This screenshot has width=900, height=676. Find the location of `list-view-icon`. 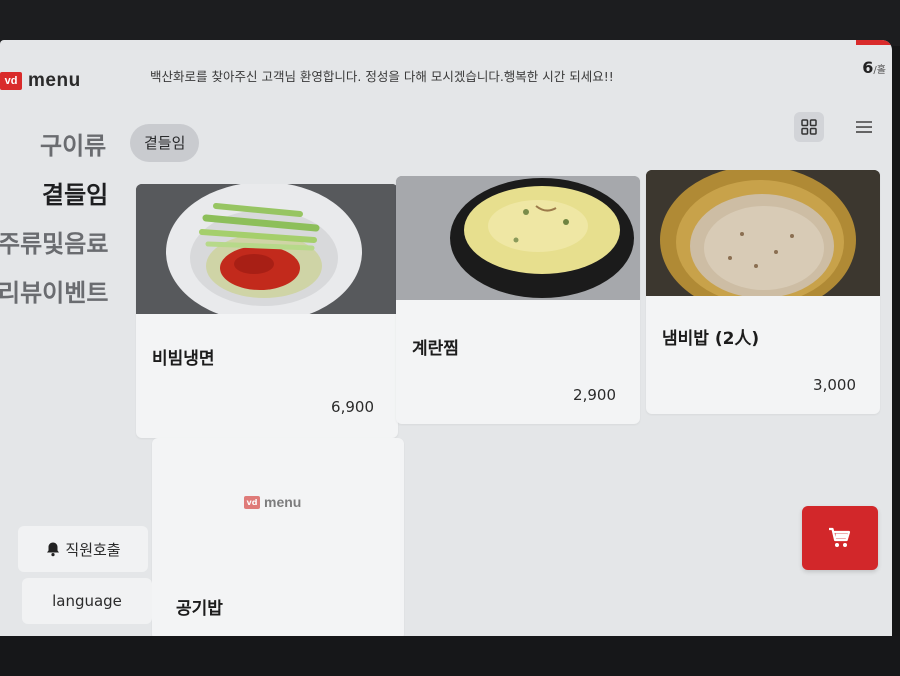

list-view-icon is located at coordinates (864, 127).